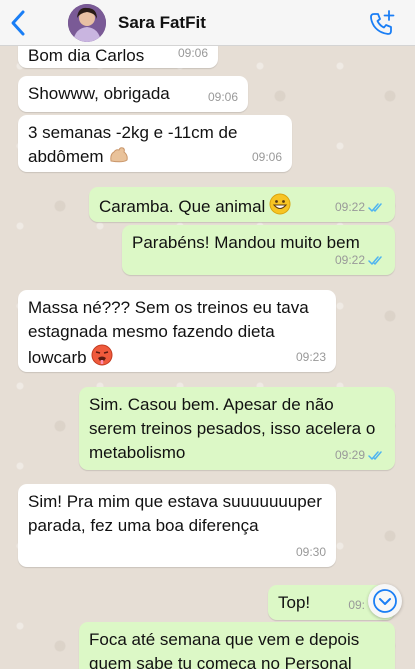 This screenshot has height=669, width=415. I want to click on flexed-biceps-icon, so click(118, 155).